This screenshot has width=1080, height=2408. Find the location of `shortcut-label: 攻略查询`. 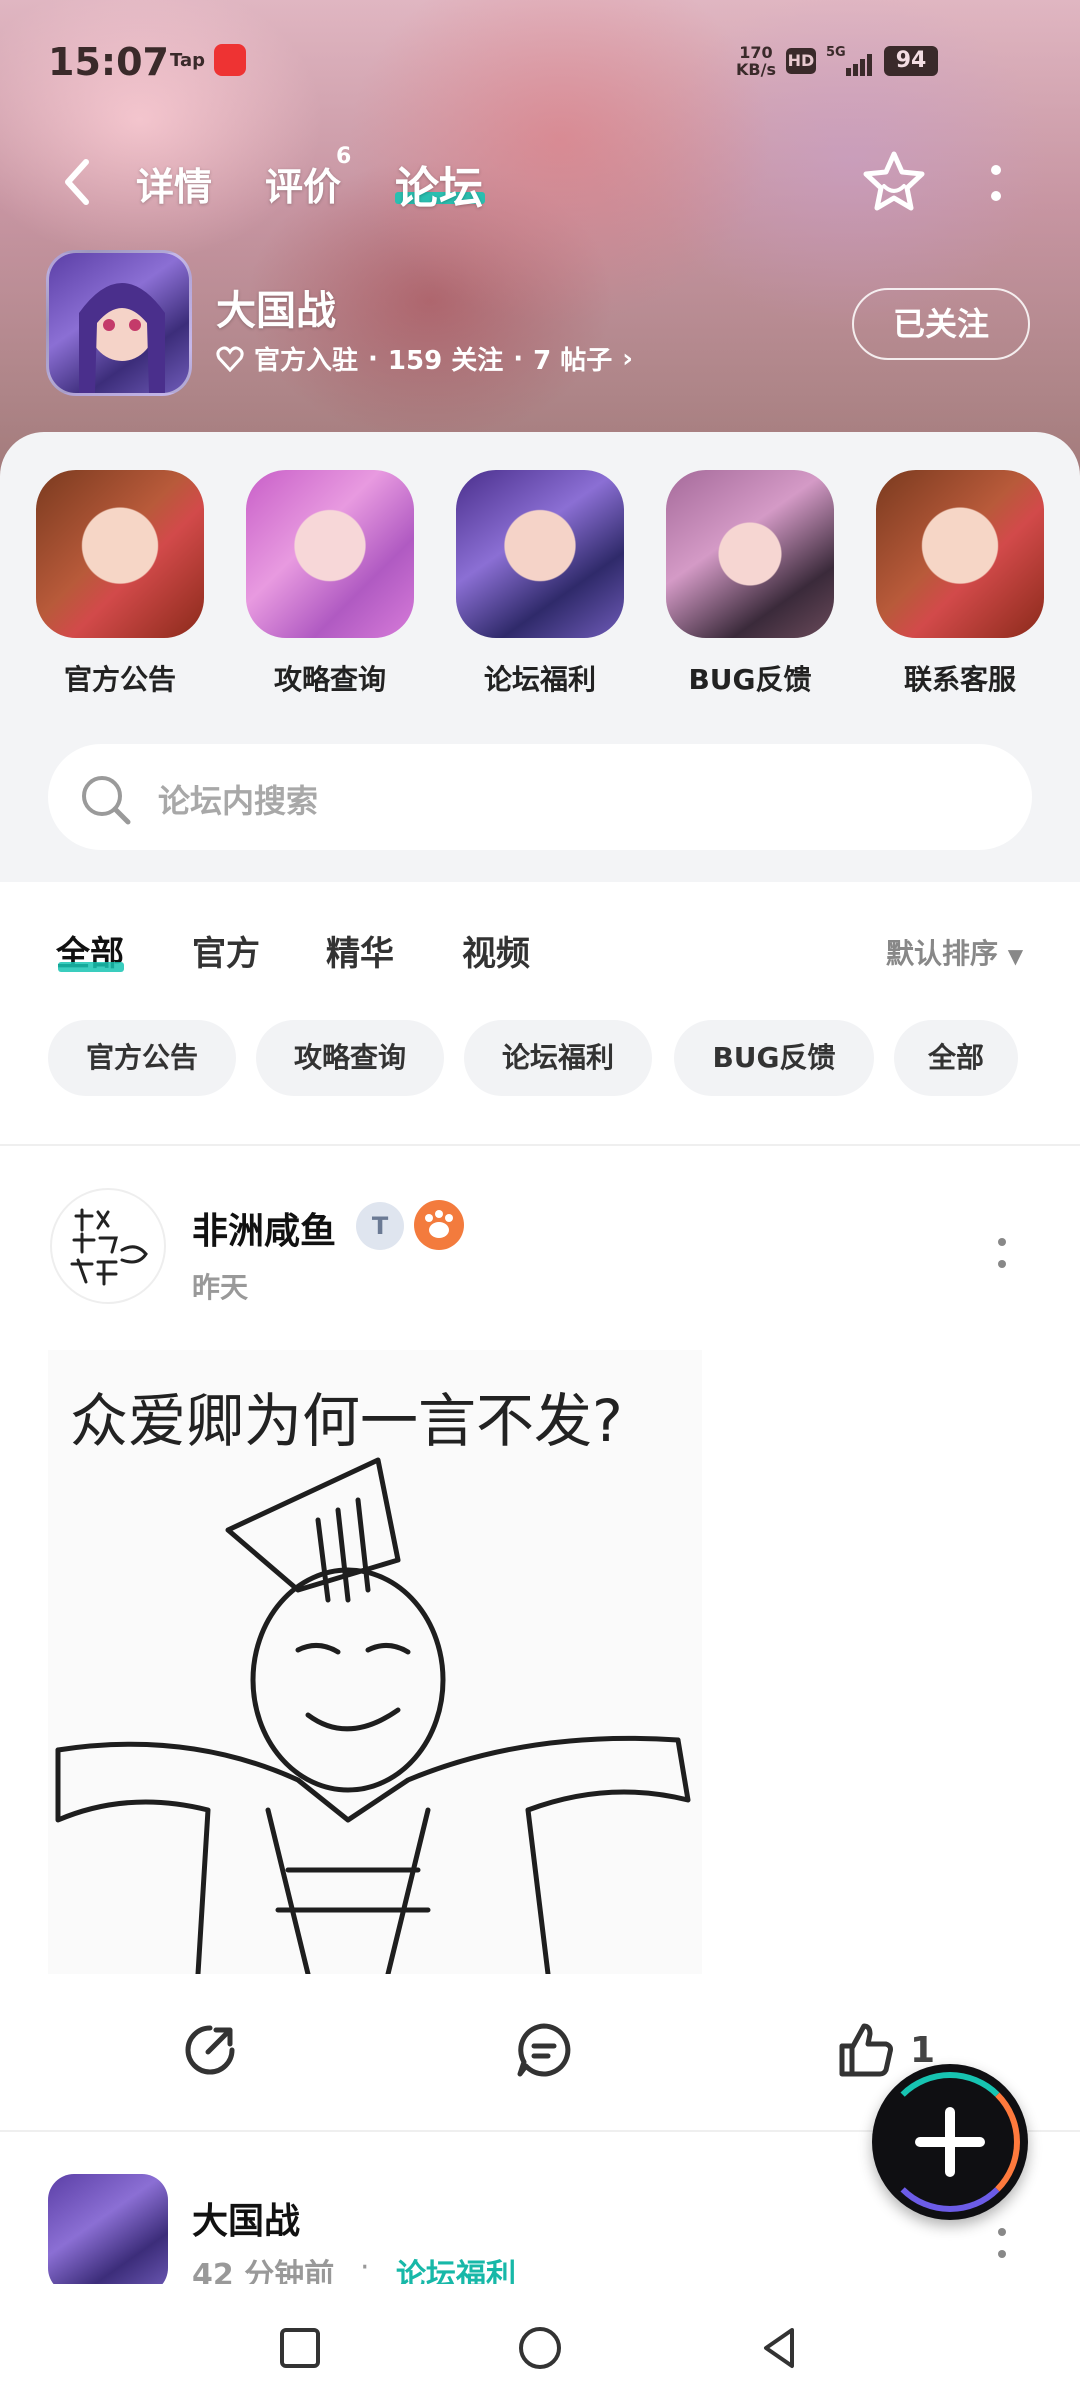

shortcut-label: 攻略查询 is located at coordinates (329, 679).